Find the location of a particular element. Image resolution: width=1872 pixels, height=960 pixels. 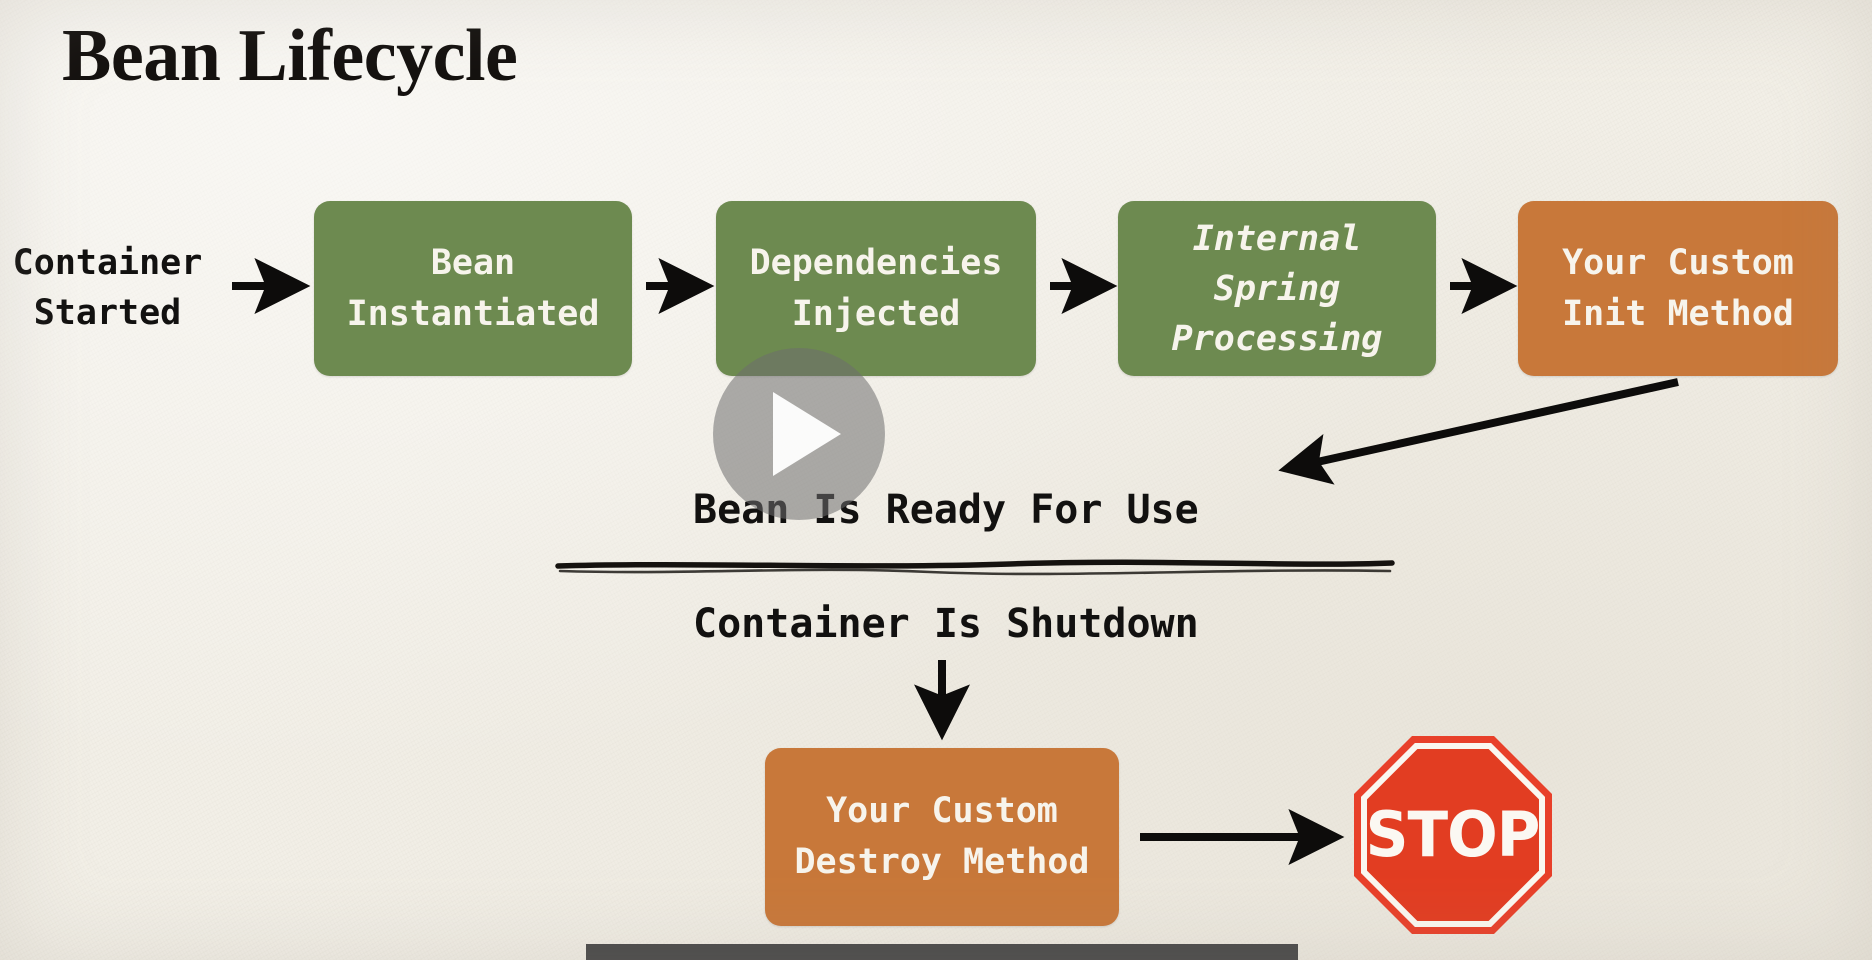

stop-sign-icon: STOP is located at coordinates (1453, 835).